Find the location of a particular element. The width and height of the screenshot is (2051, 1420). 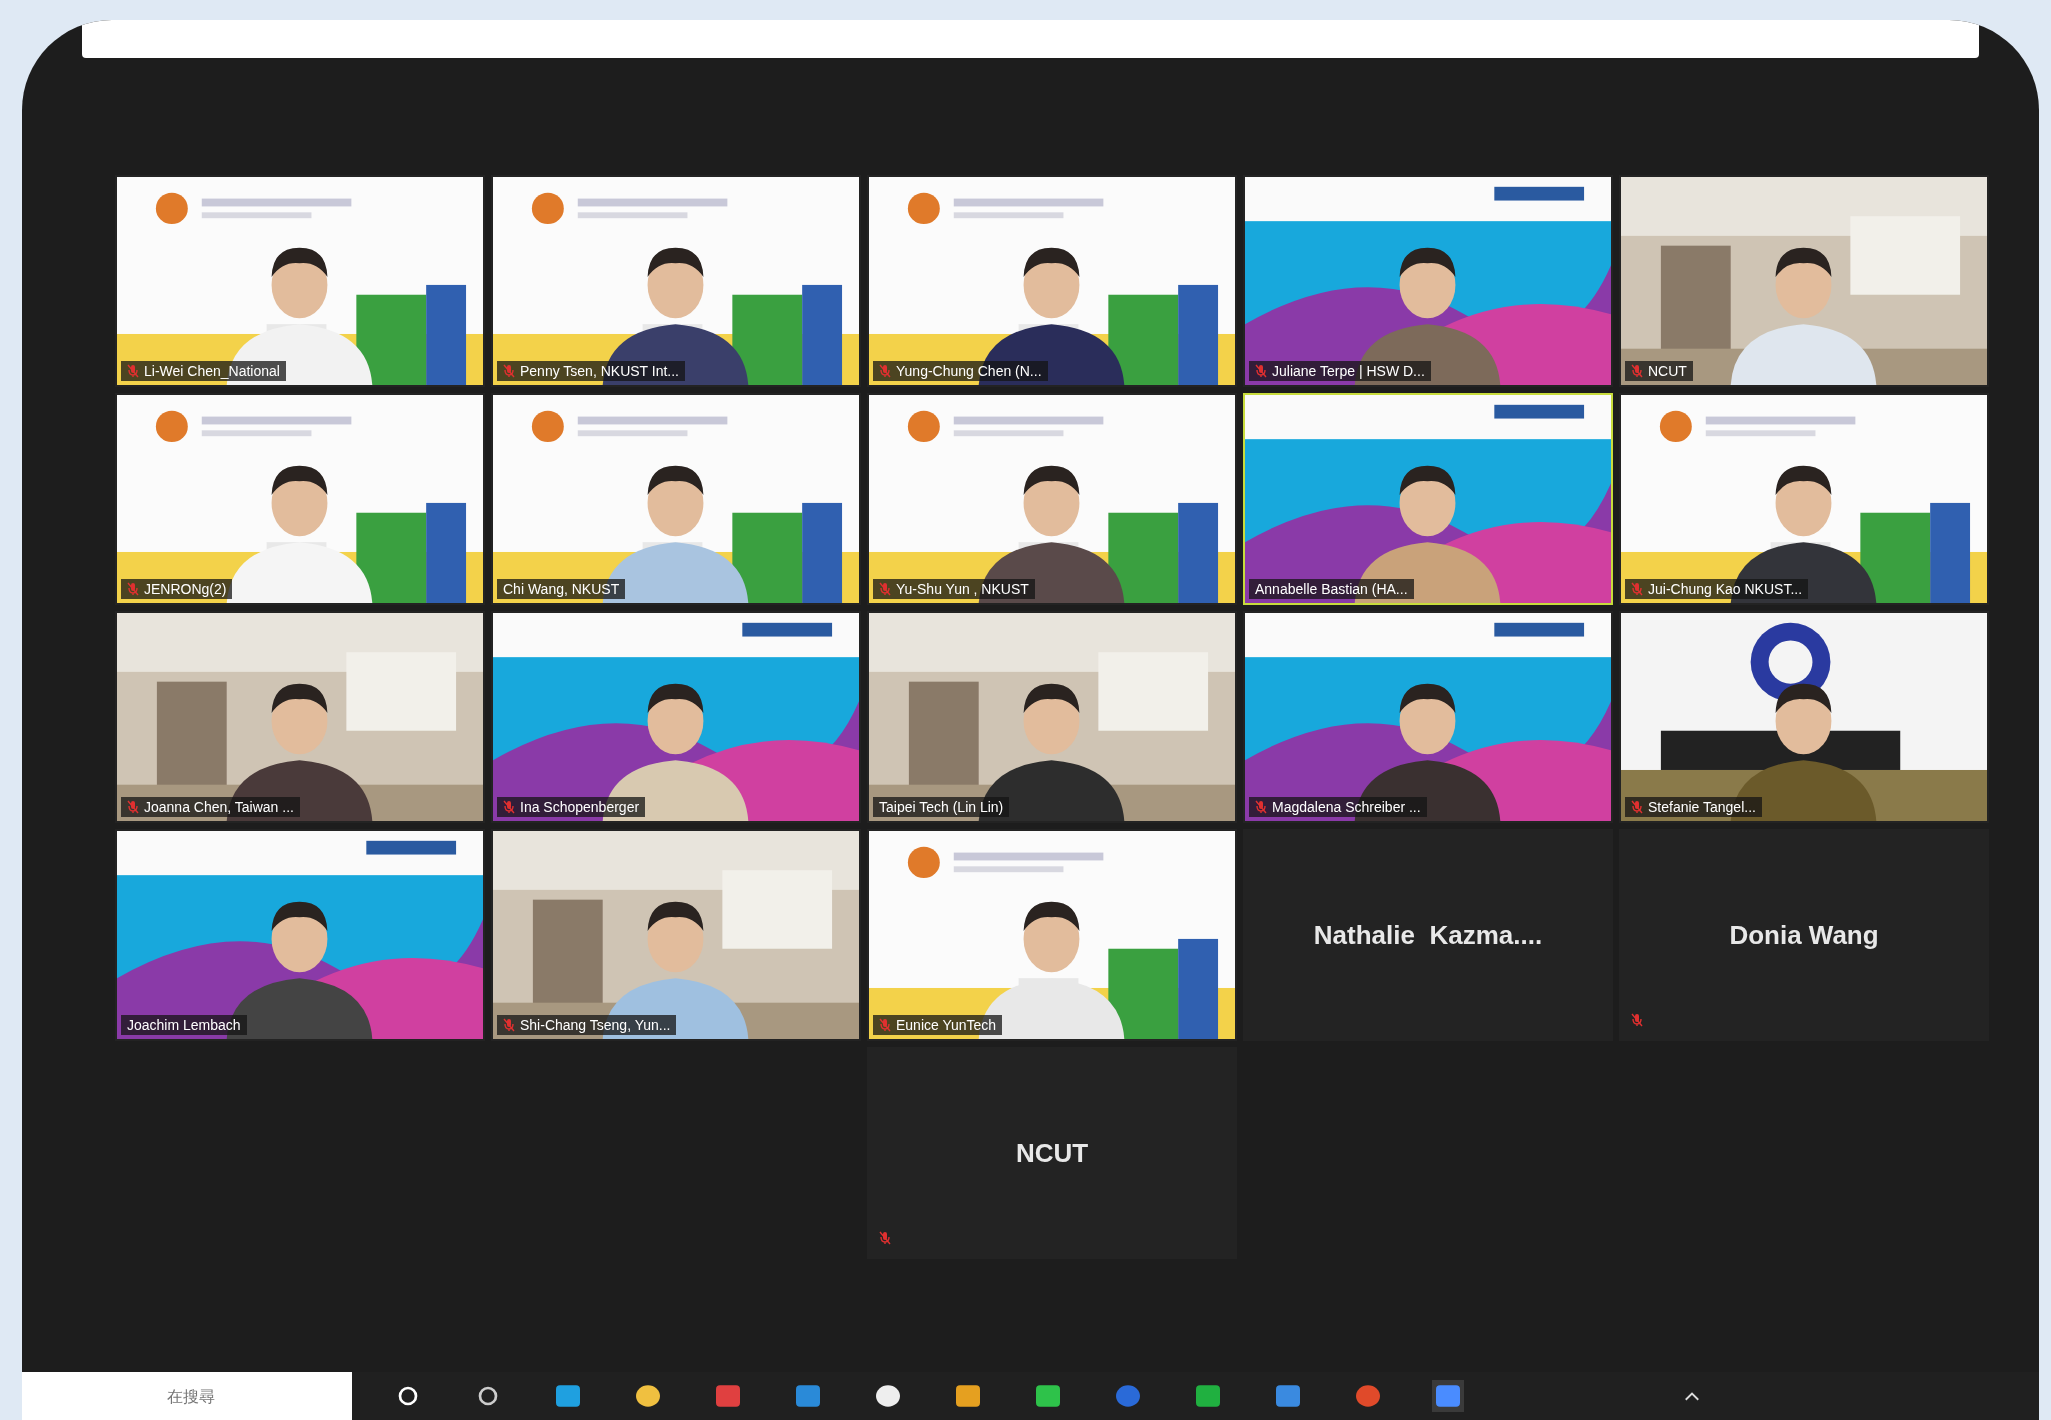

participant-name: Li-Wei Chen_National is located at coordinates (212, 371).